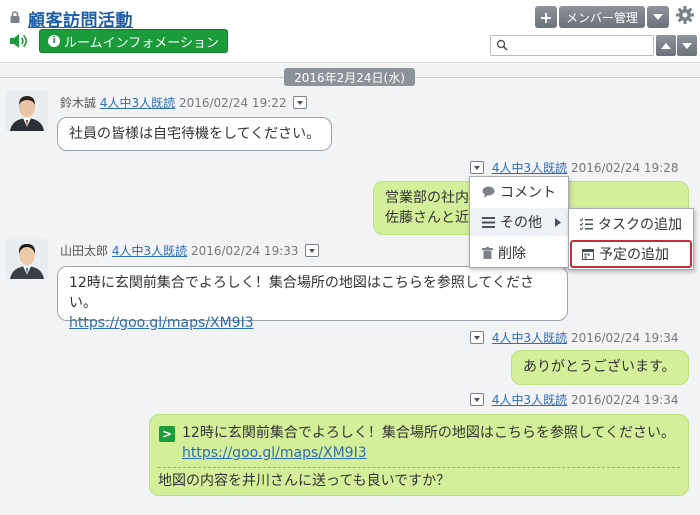  I want to click on menu-item-delete: 削除, so click(519, 253).